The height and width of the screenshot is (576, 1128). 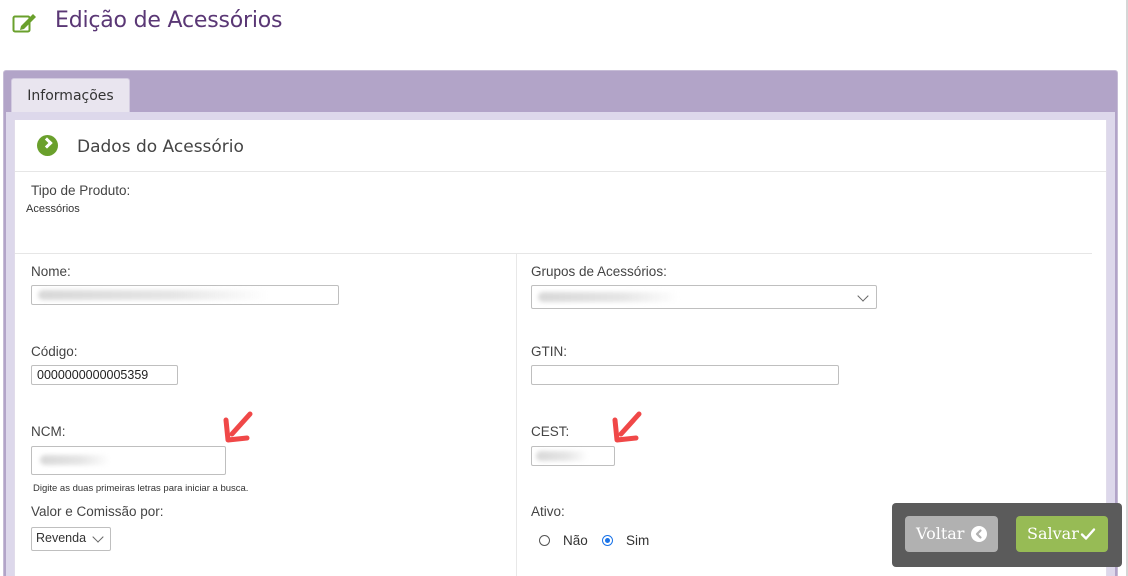 I want to click on cest-input, so click(x=573, y=456).